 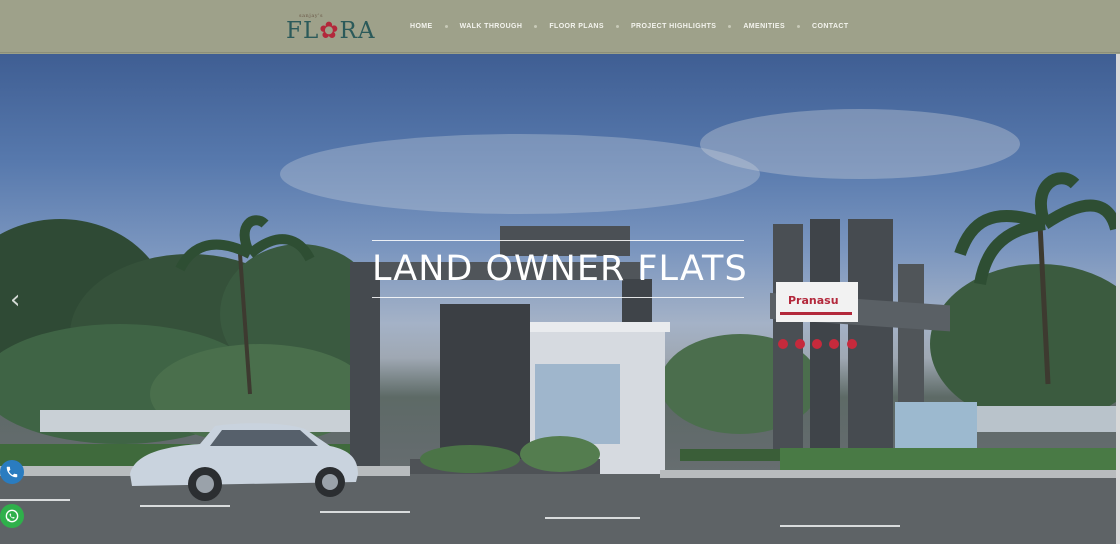 I want to click on nav-floor-plans: Floor Plans, so click(x=576, y=26).